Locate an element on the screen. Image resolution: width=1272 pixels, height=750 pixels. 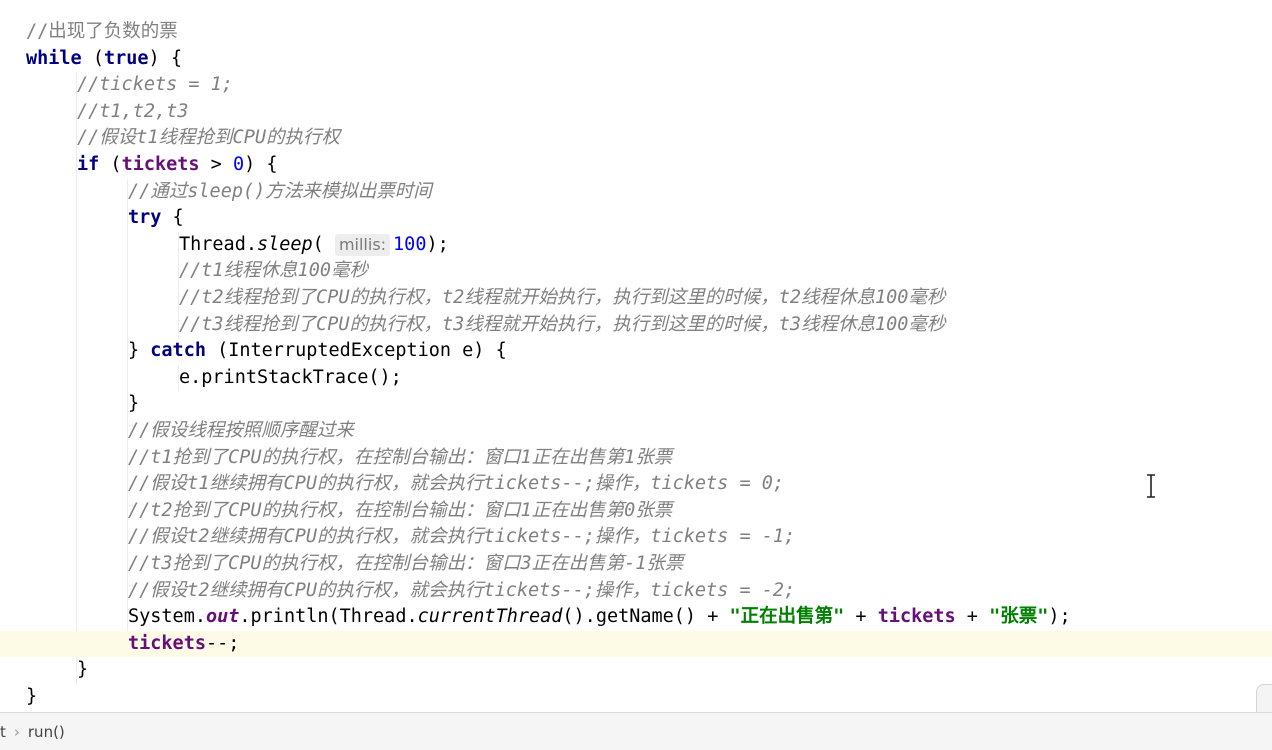
code-token: //通过sleep()方法来模拟出票时间 is located at coordinates (280, 191).